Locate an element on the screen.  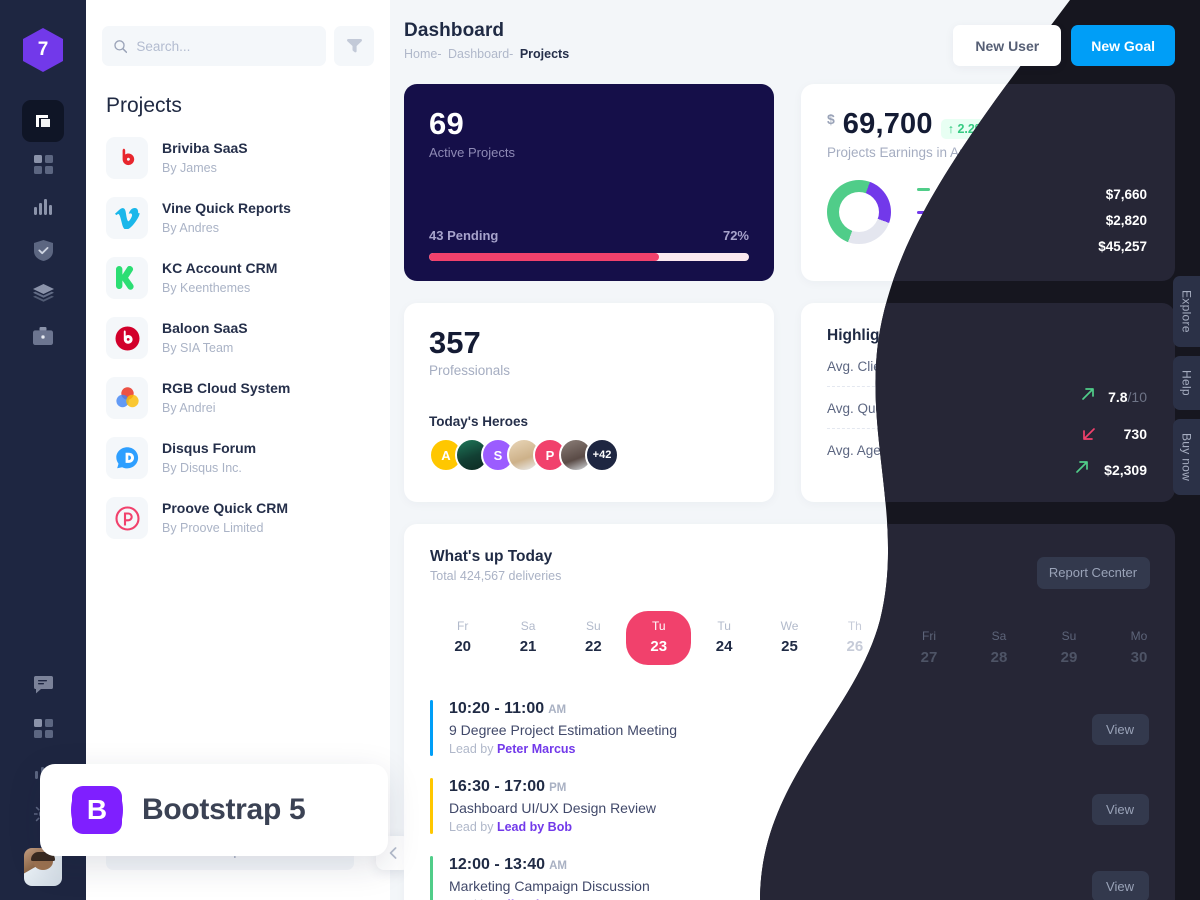
new-user-button: New User is located at coordinates (1007, 45).